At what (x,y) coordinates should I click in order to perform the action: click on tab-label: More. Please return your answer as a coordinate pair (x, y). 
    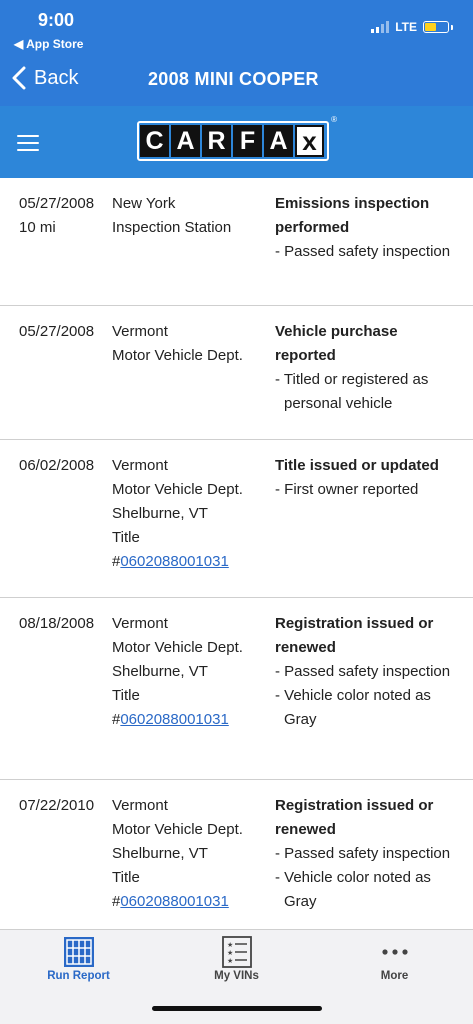
    Looking at the image, I should click on (394, 976).